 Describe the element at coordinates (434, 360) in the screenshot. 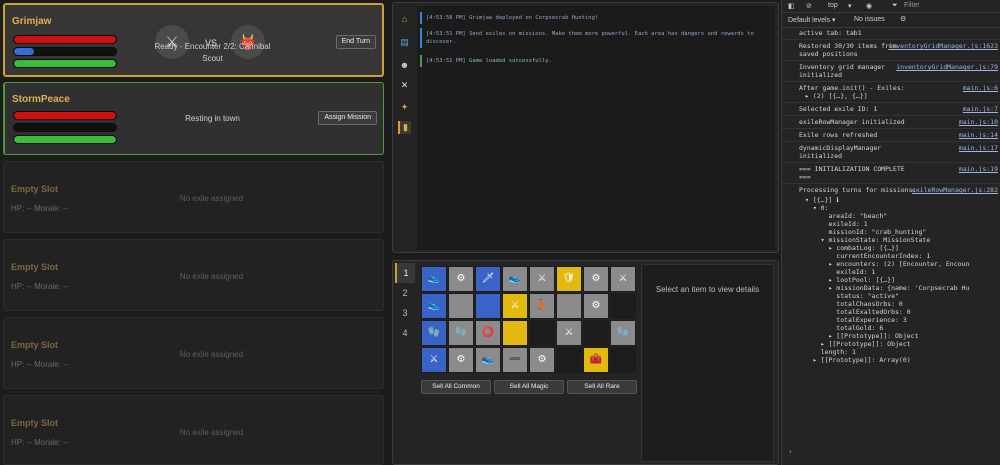

I see `inventory-slot-magic: ⚔` at that location.